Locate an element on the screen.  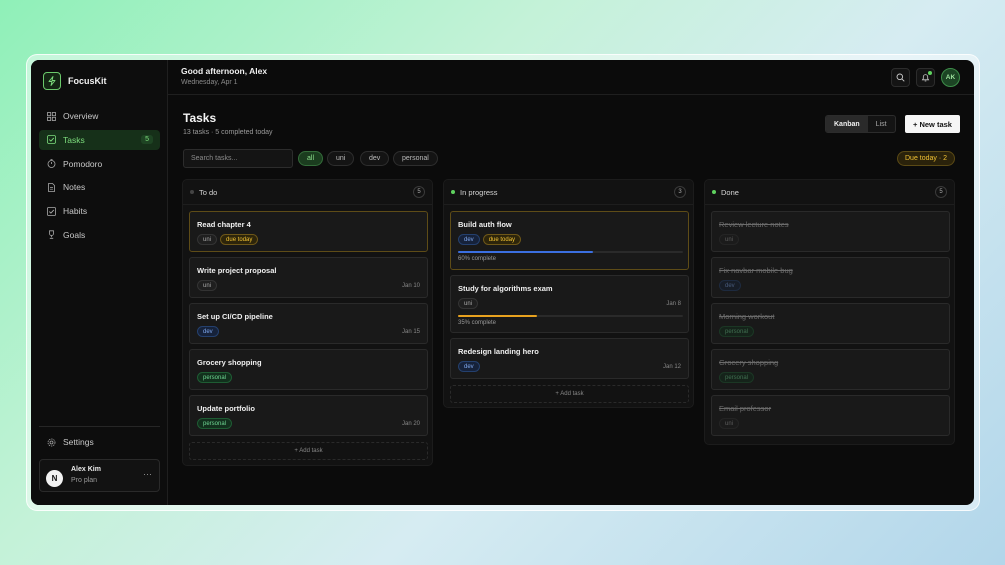
task-card: Read chapter 4 uni due today is located at coordinates (308, 231).